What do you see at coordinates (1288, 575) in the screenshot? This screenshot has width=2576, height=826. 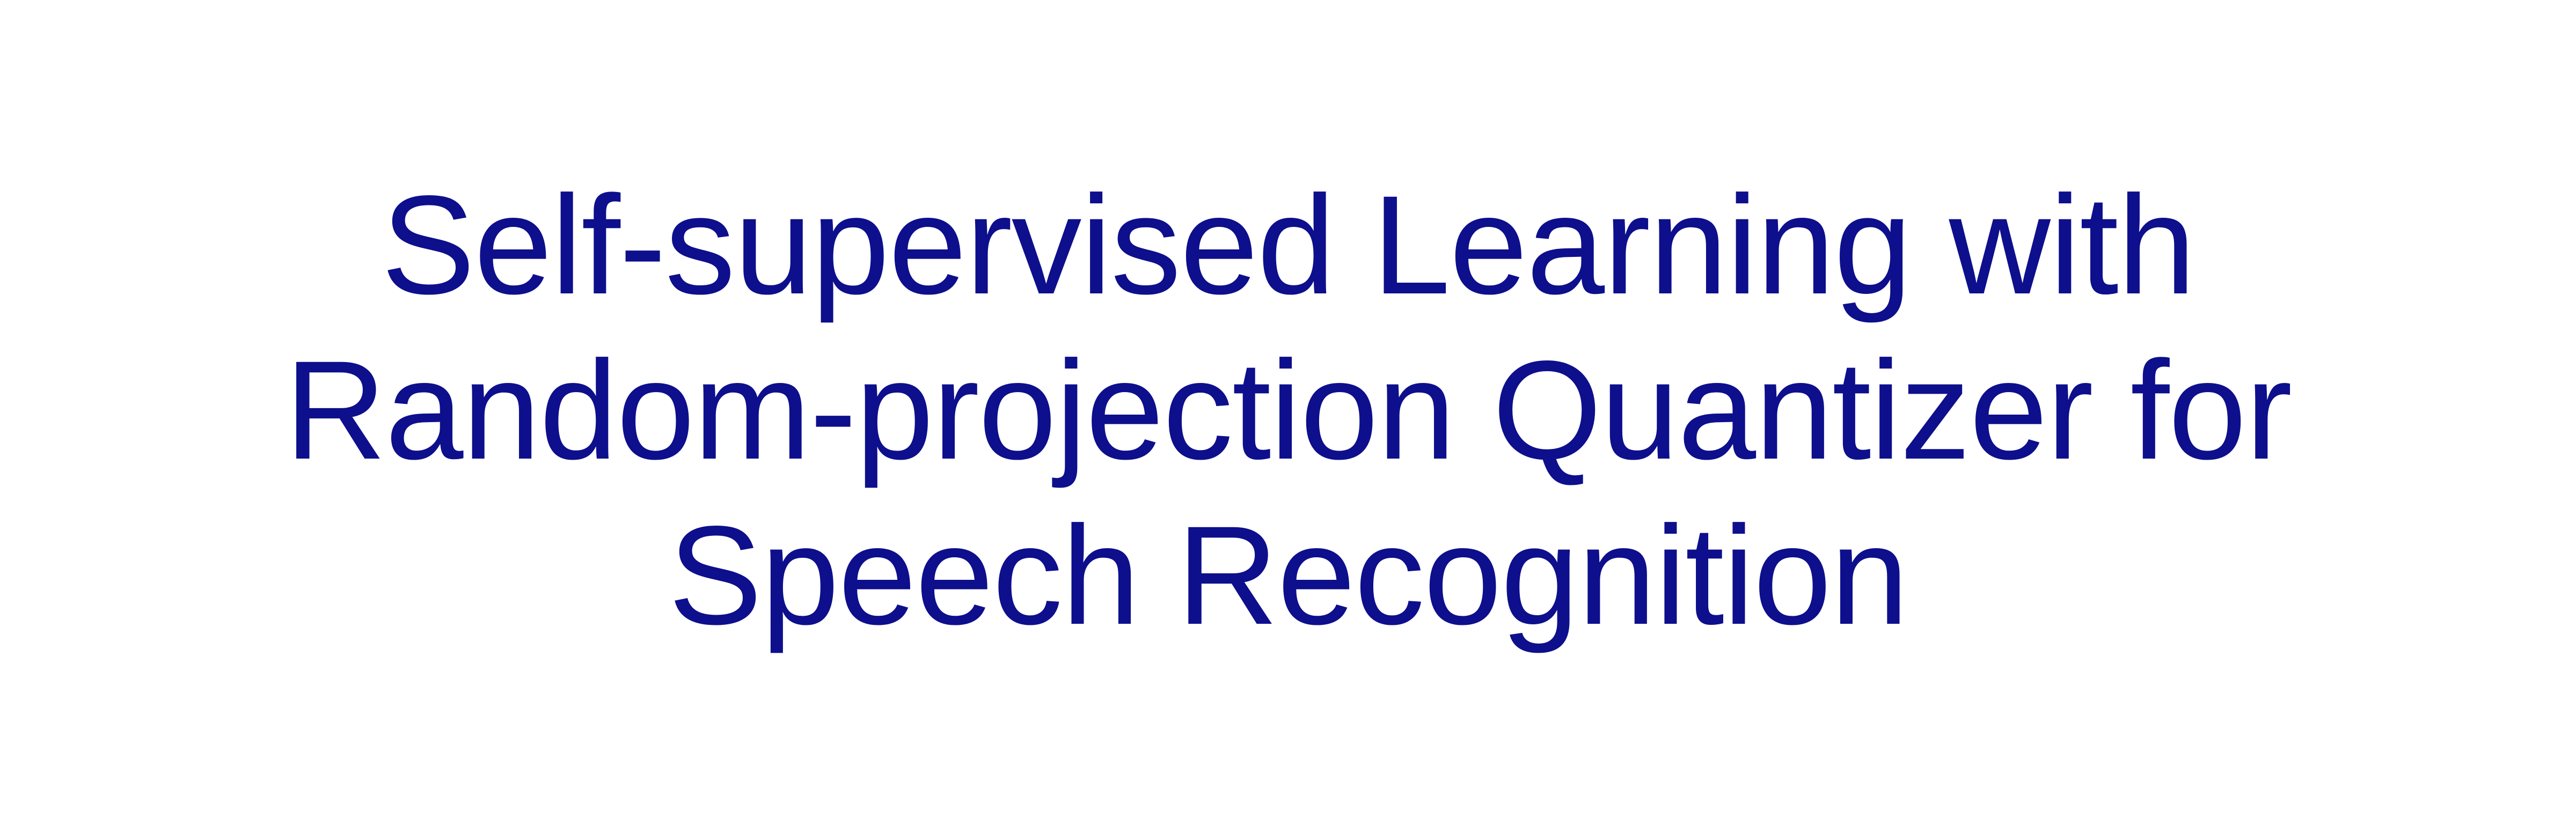 I see `title-line-3: Speech Recognition` at bounding box center [1288, 575].